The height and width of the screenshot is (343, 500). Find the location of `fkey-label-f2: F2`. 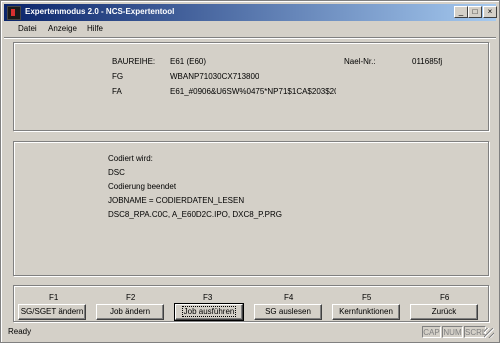

fkey-label-f2: F2 is located at coordinates (131, 297).